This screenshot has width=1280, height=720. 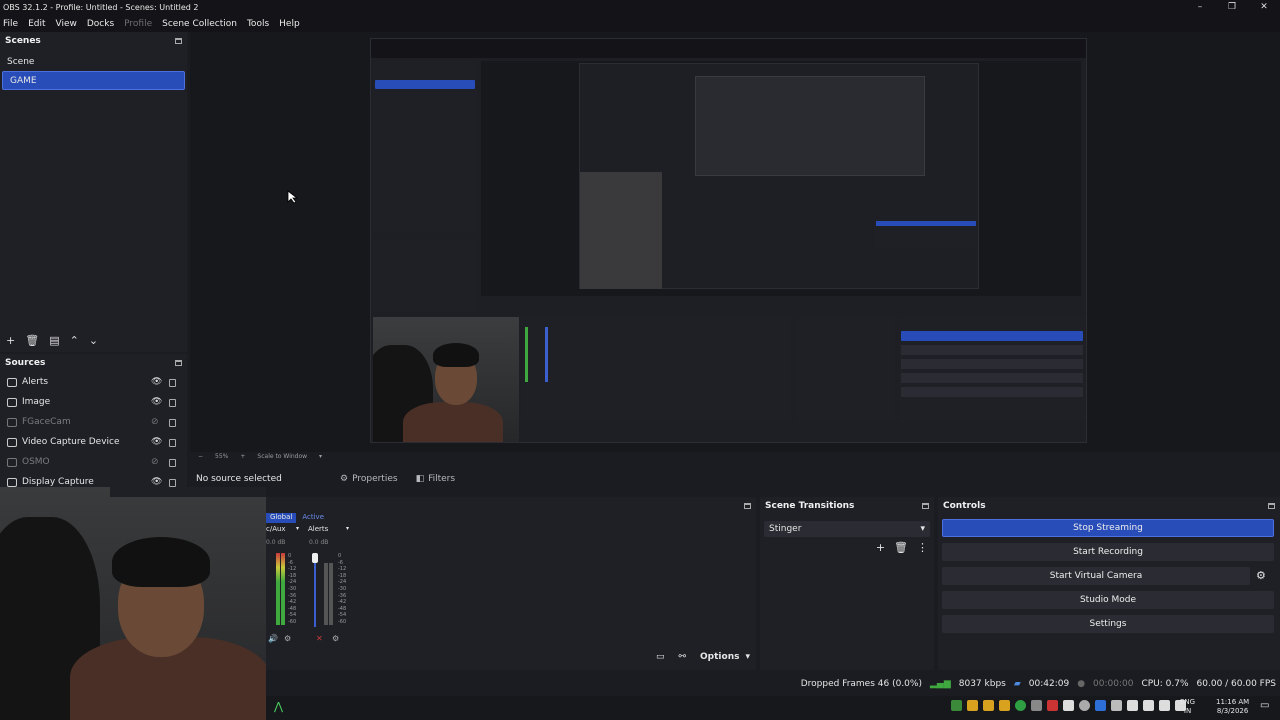 What do you see at coordinates (258, 24) in the screenshot?
I see `menu-tools: Tools` at bounding box center [258, 24].